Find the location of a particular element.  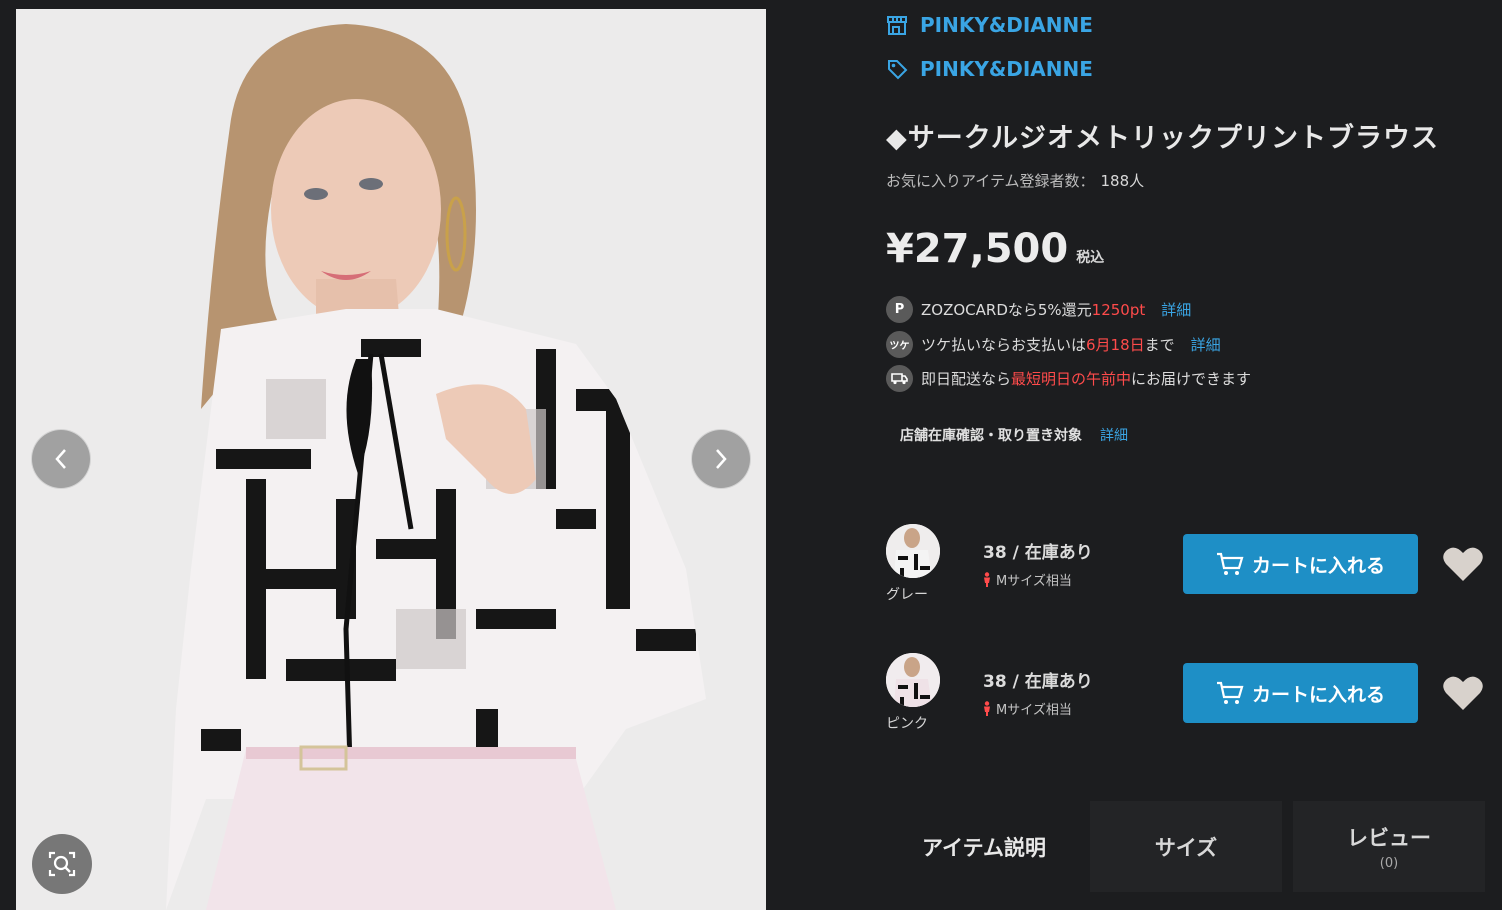

next-image-button is located at coordinates (721, 459).